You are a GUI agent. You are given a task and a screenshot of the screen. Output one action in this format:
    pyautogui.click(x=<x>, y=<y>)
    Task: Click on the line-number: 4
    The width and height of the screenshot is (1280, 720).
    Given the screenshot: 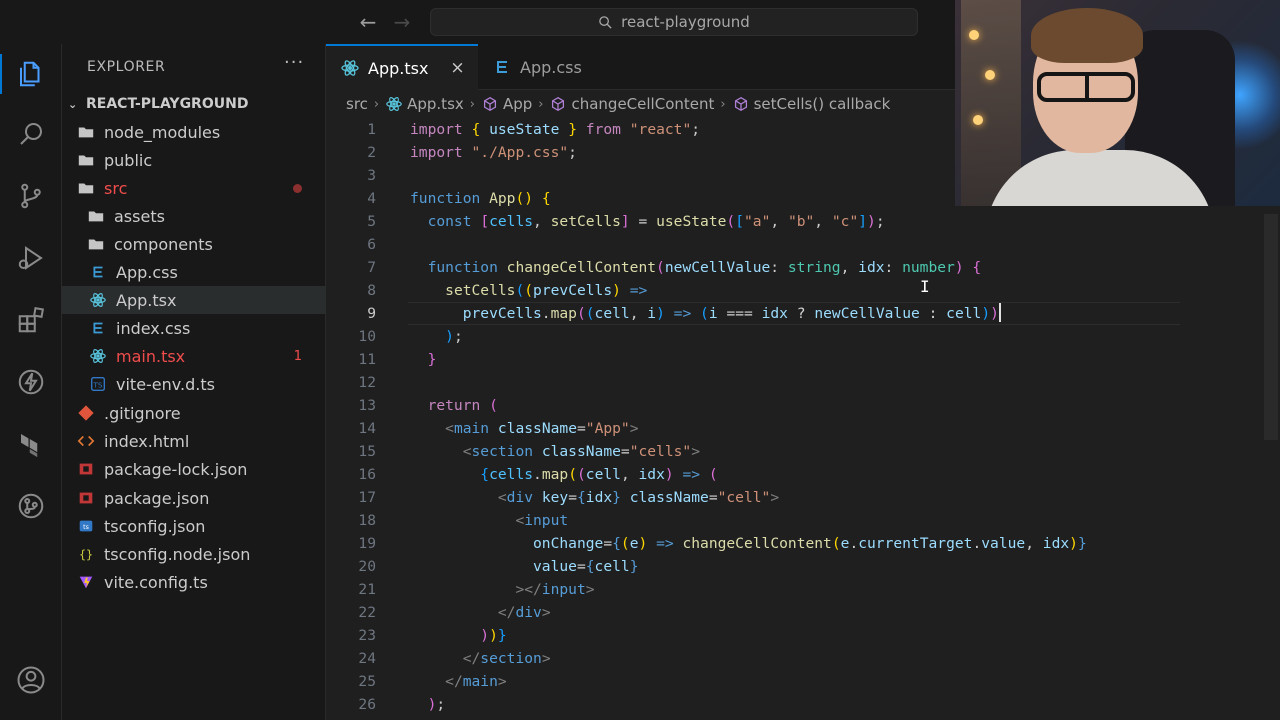 What is the action you would take?
    pyautogui.click(x=371, y=198)
    